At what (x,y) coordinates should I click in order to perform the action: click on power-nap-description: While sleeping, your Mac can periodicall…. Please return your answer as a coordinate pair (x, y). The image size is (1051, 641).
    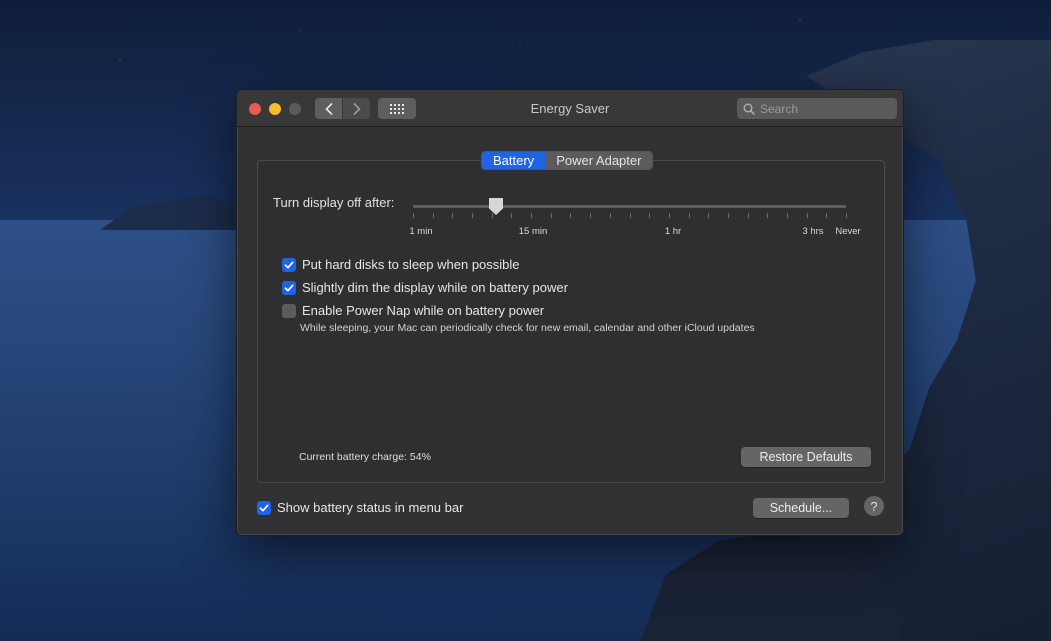
    Looking at the image, I should click on (527, 328).